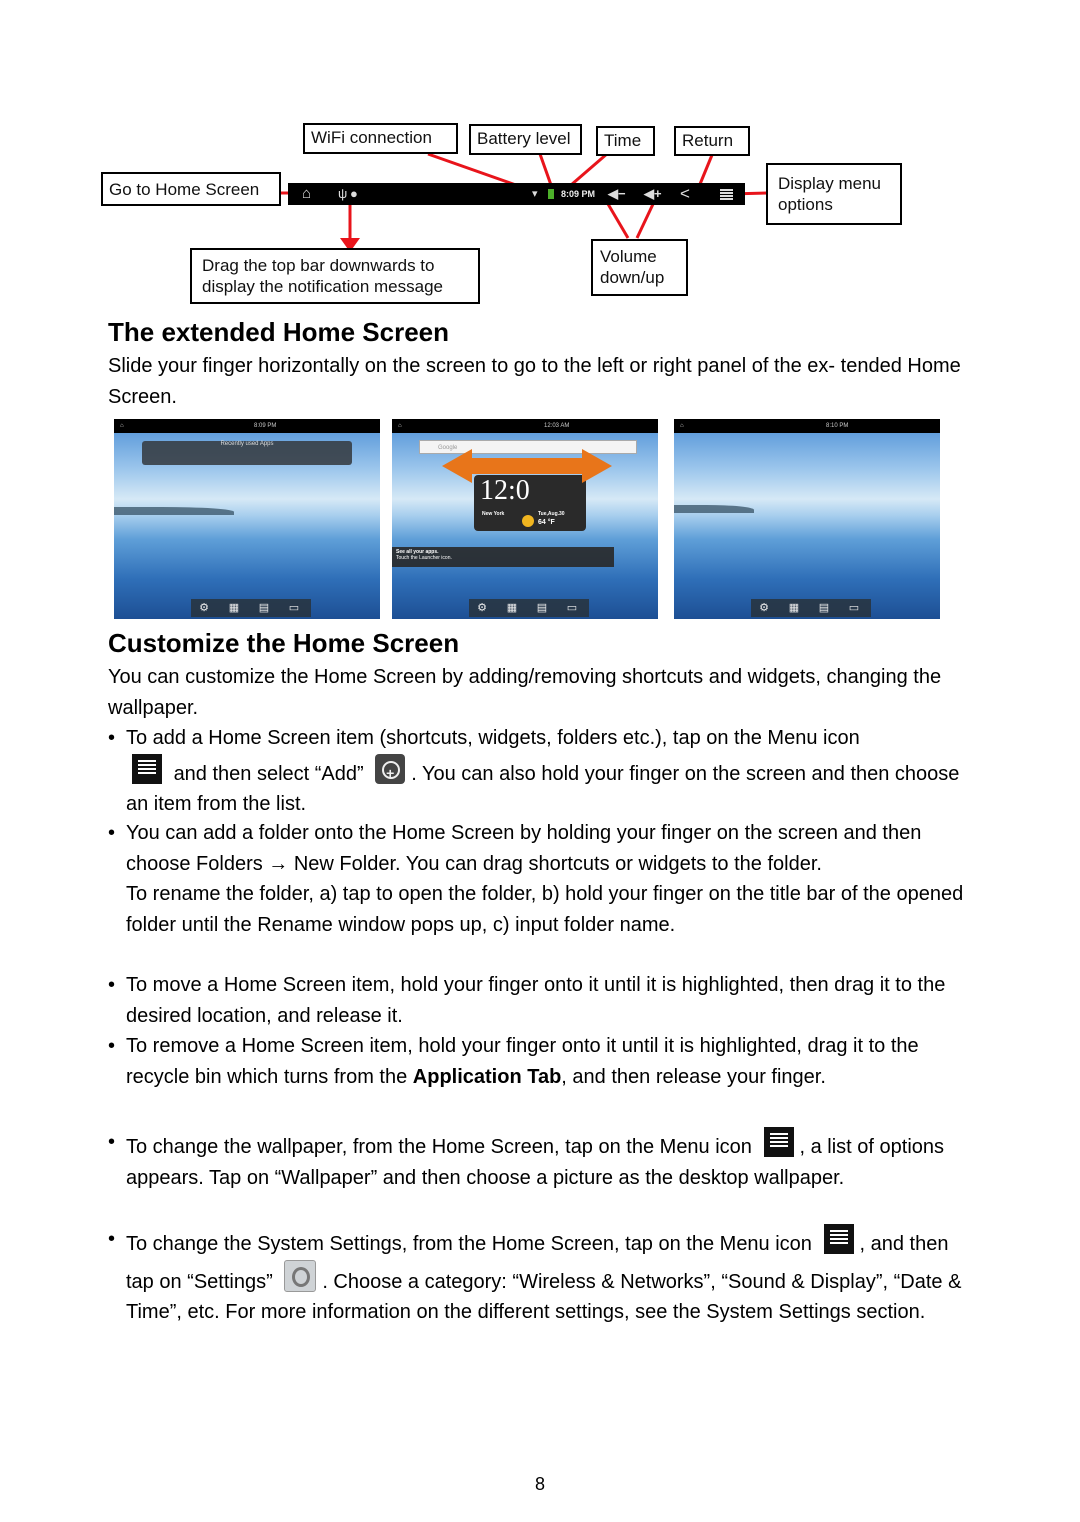  I want to click on back-icon: <, so click(685, 193).